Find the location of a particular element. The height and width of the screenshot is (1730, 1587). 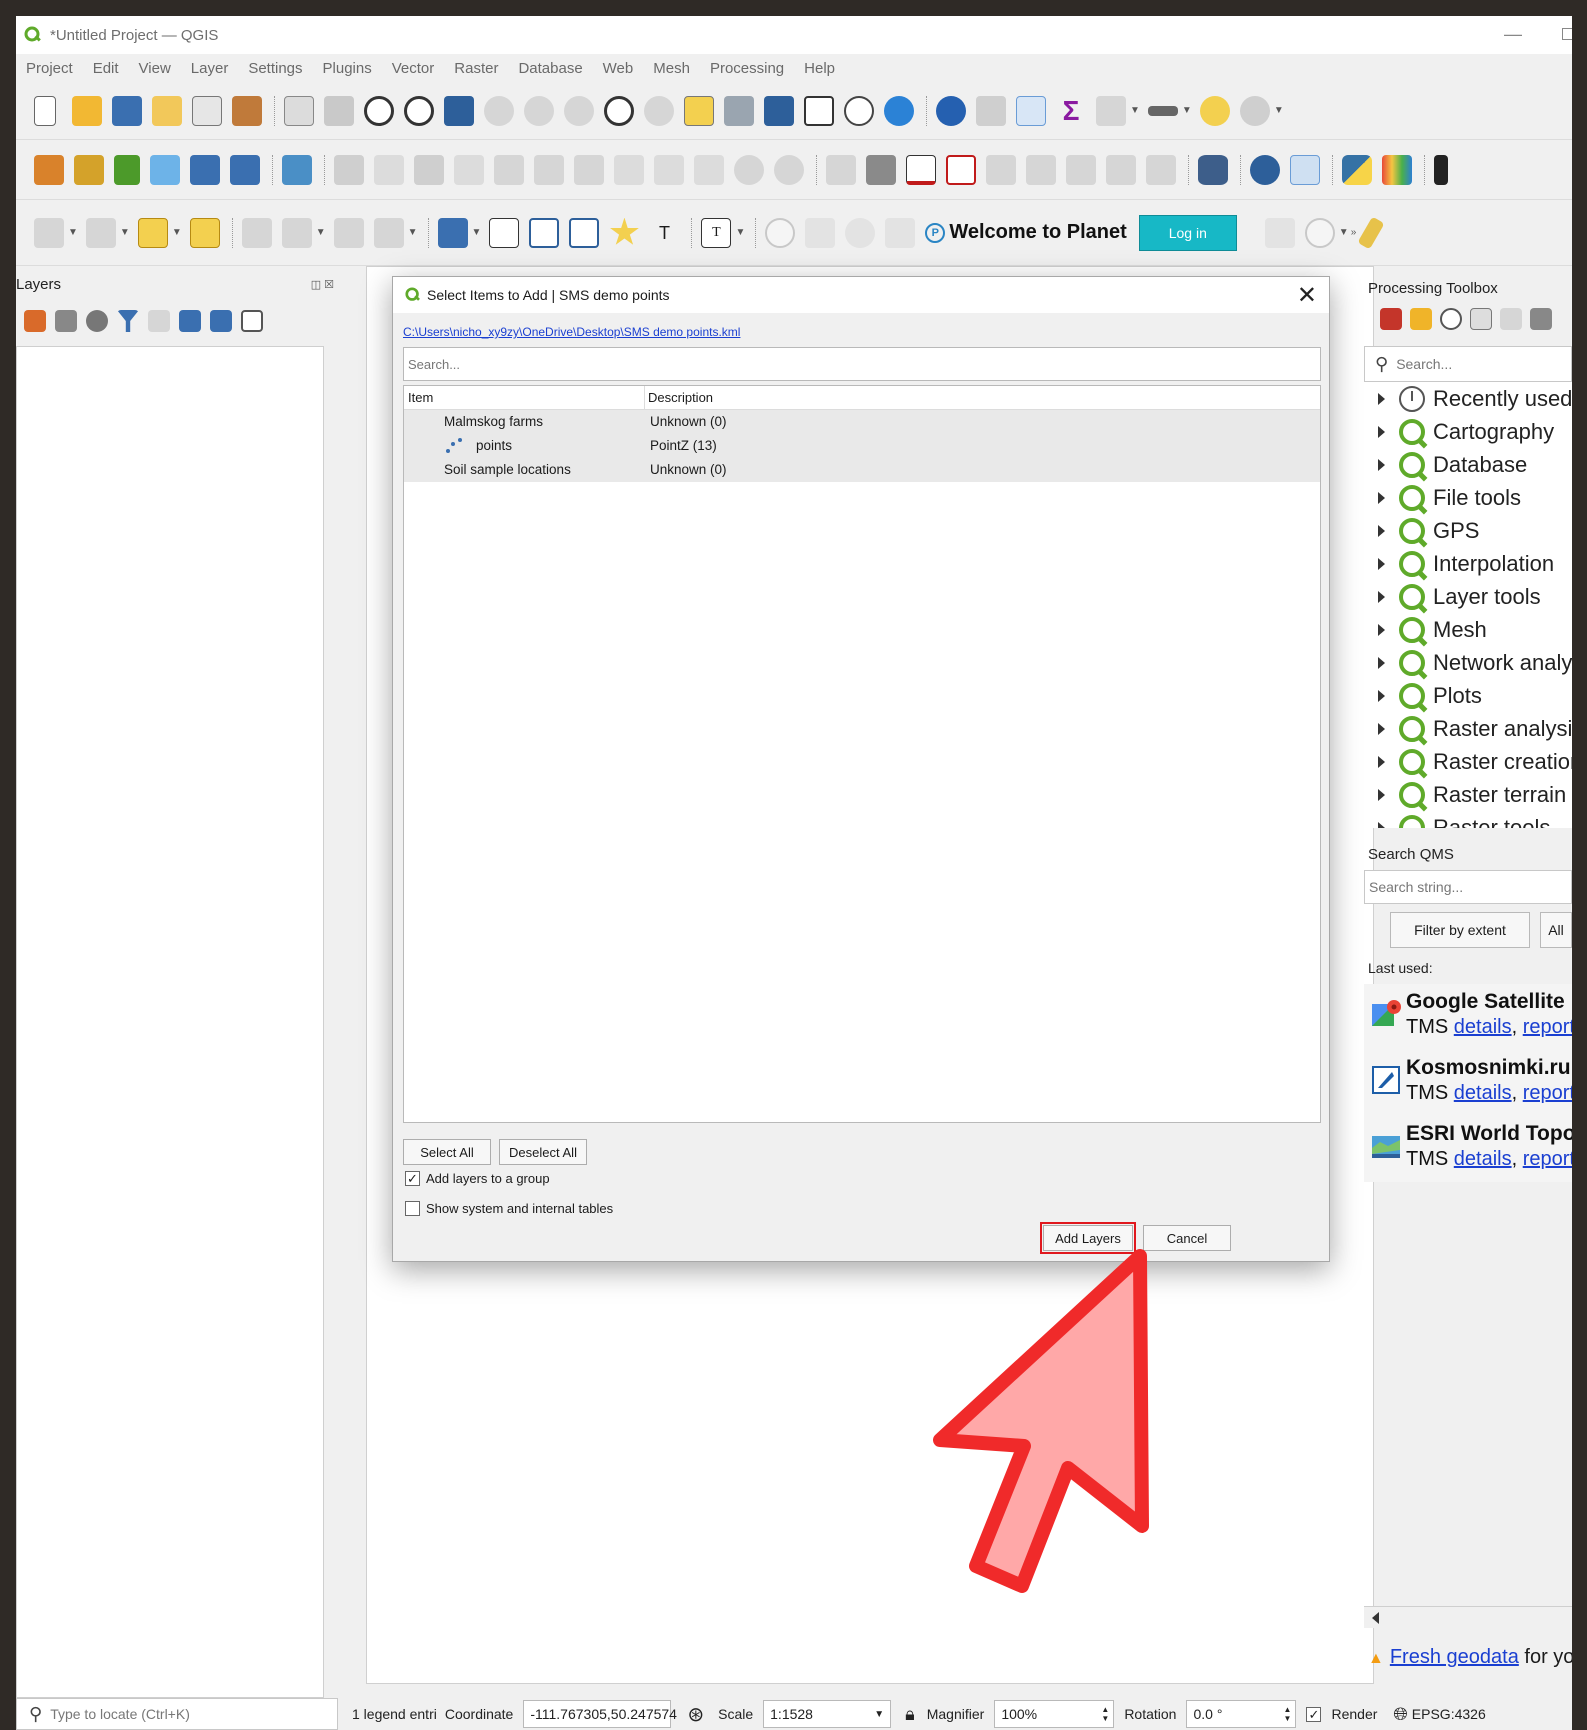

zoom-out-icon is located at coordinates (419, 110).